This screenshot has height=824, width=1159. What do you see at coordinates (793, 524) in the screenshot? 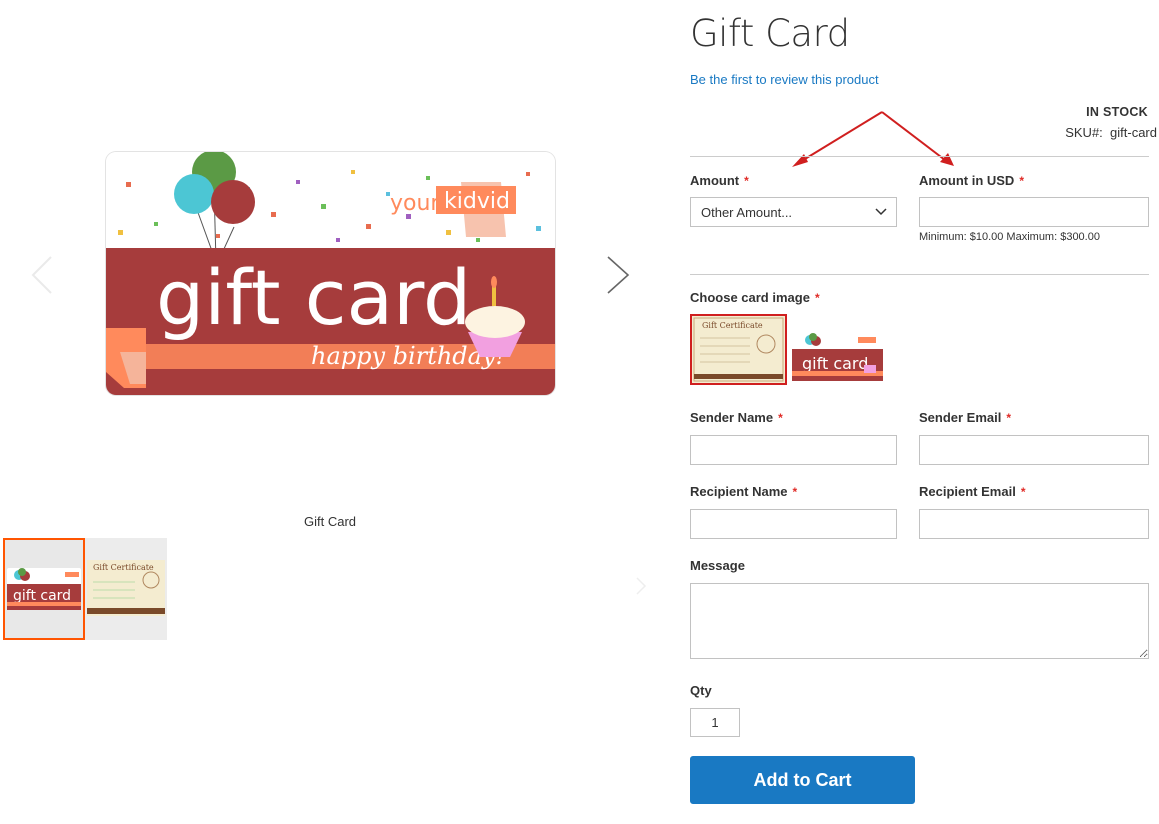
I see `recipient-name-input` at bounding box center [793, 524].